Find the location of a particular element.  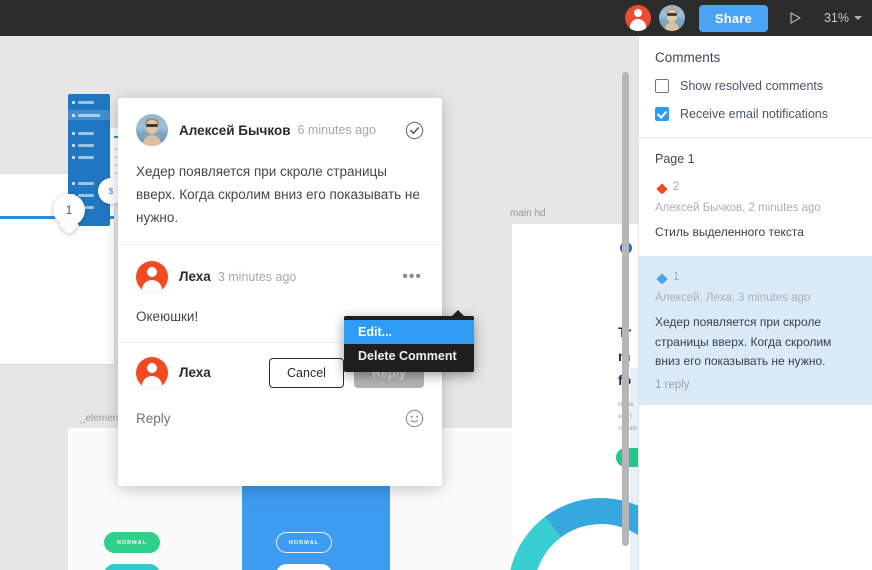

show-resolved-label: Show resolved comments is located at coordinates (752, 86).